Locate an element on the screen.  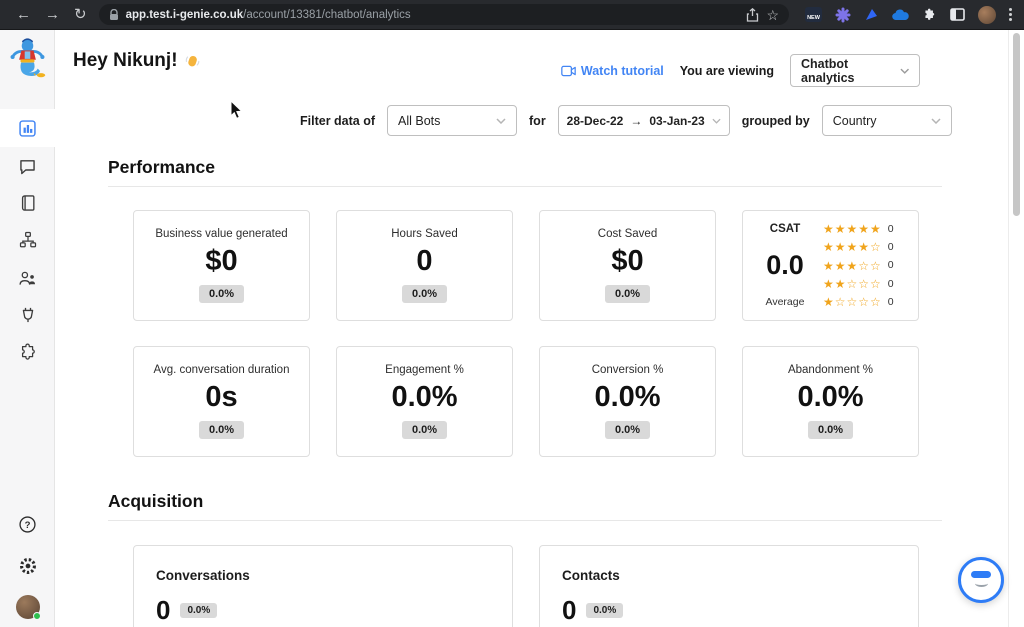
viewing-label: You are viewing is located at coordinates (726, 70).